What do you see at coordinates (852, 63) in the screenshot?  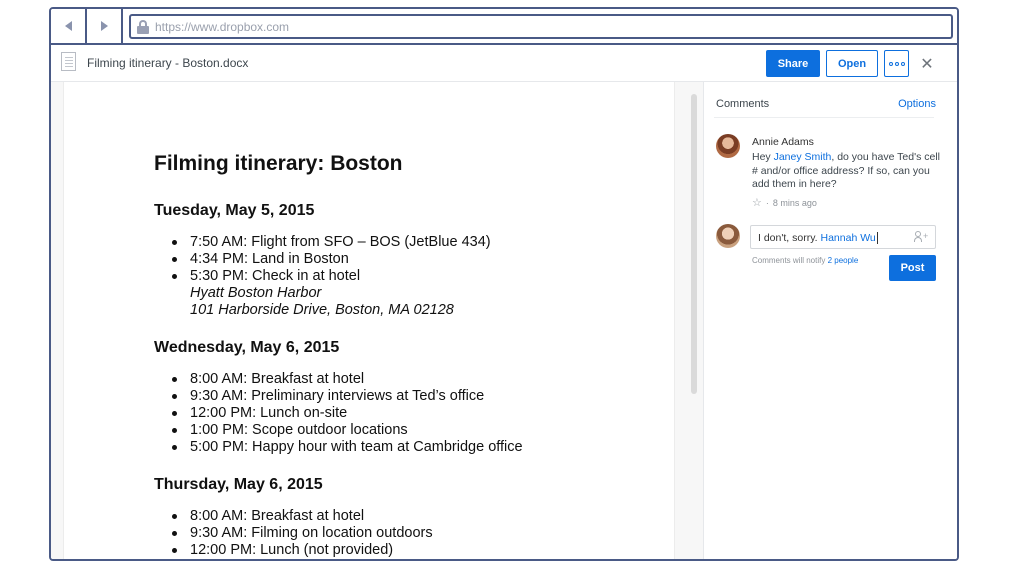 I see `open-button: Open` at bounding box center [852, 63].